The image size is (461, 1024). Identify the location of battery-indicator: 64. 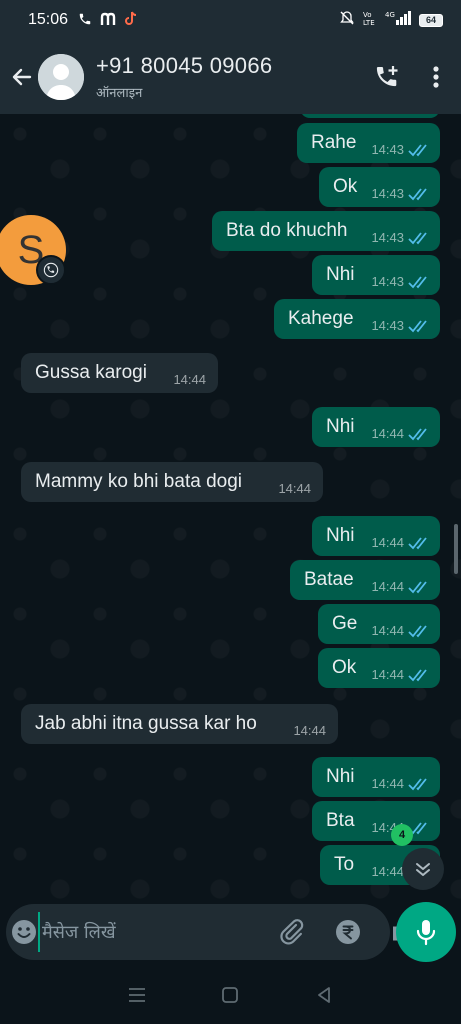
(431, 20).